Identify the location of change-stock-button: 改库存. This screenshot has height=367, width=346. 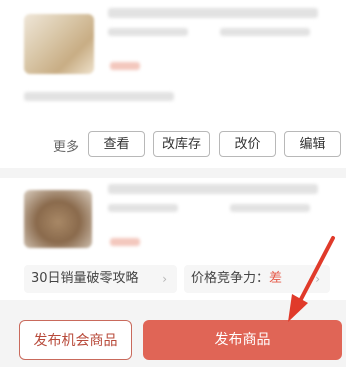
(181, 144).